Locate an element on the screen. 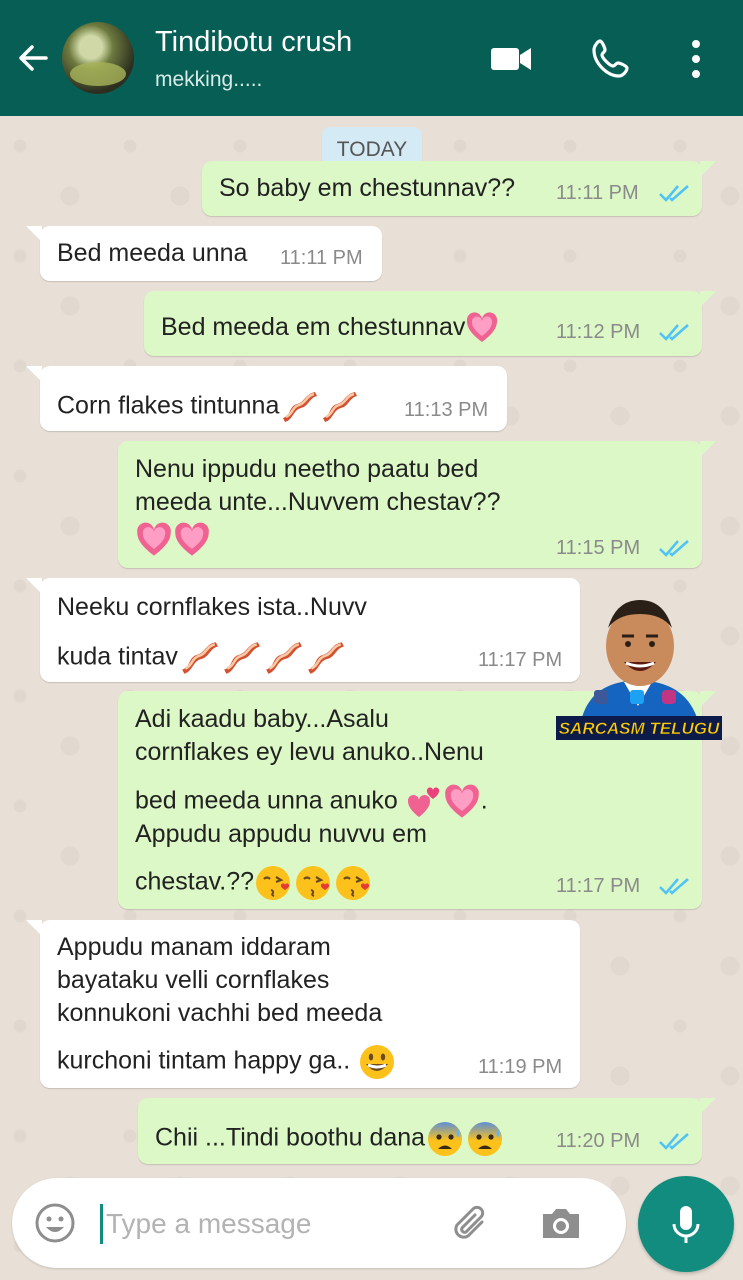 The width and height of the screenshot is (743, 1280). two-hearts-icon is located at coordinates (423, 802).